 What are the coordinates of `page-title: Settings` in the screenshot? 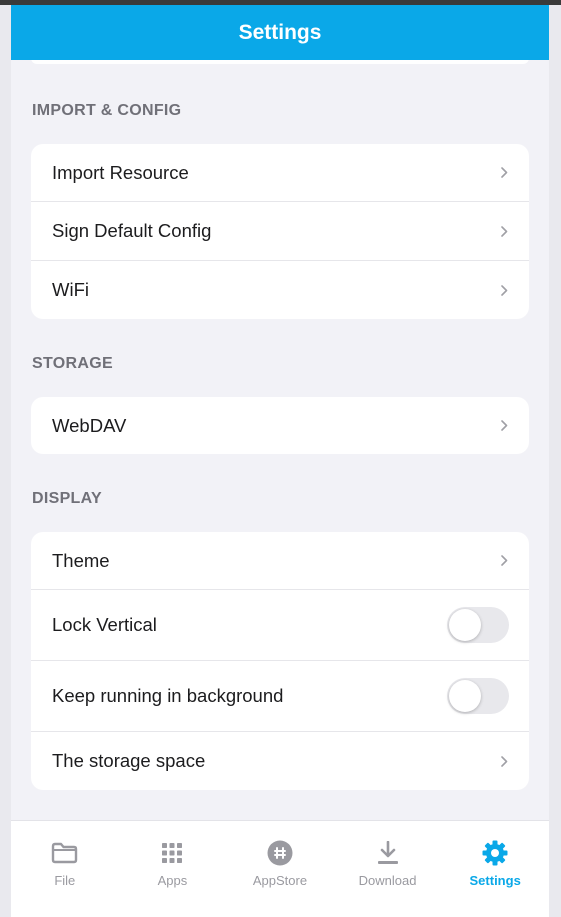 It's located at (280, 32).